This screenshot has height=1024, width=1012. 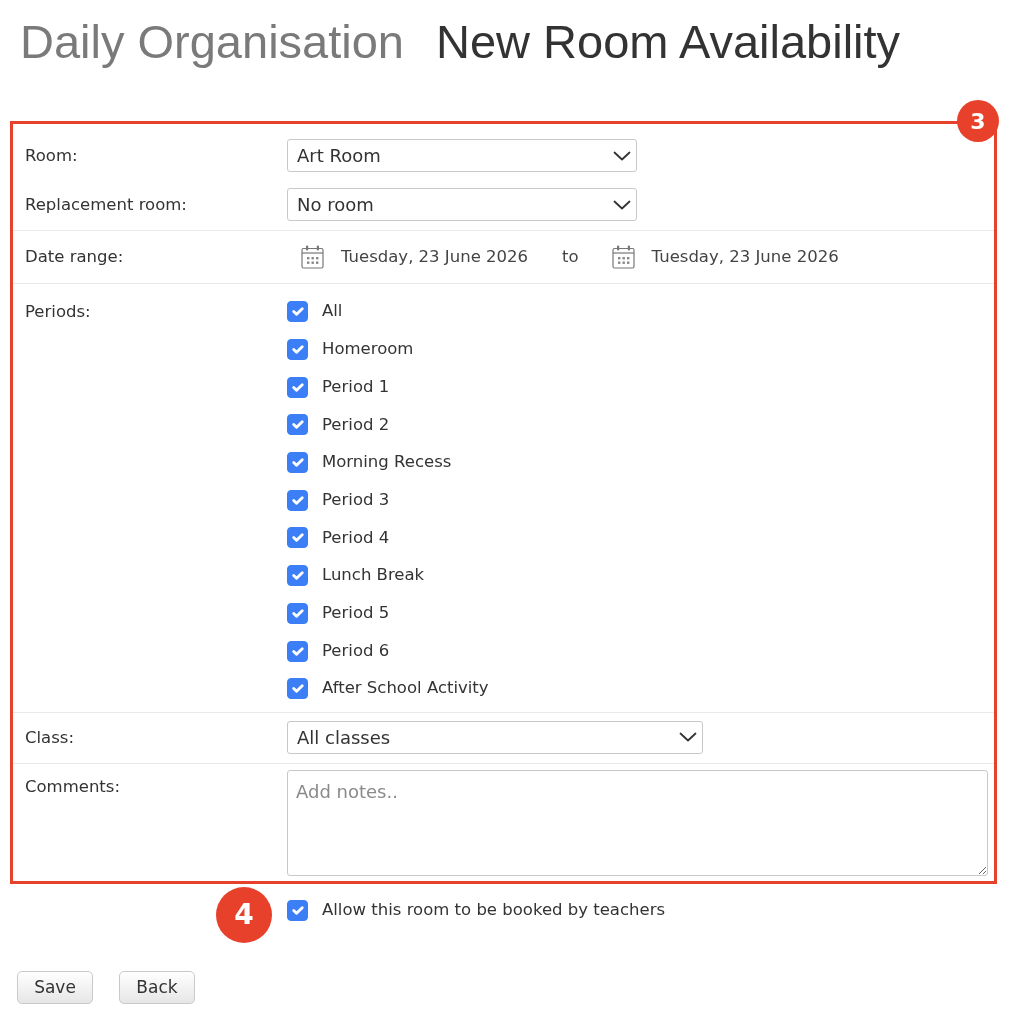 What do you see at coordinates (978, 121) in the screenshot?
I see `callout-badge: 3` at bounding box center [978, 121].